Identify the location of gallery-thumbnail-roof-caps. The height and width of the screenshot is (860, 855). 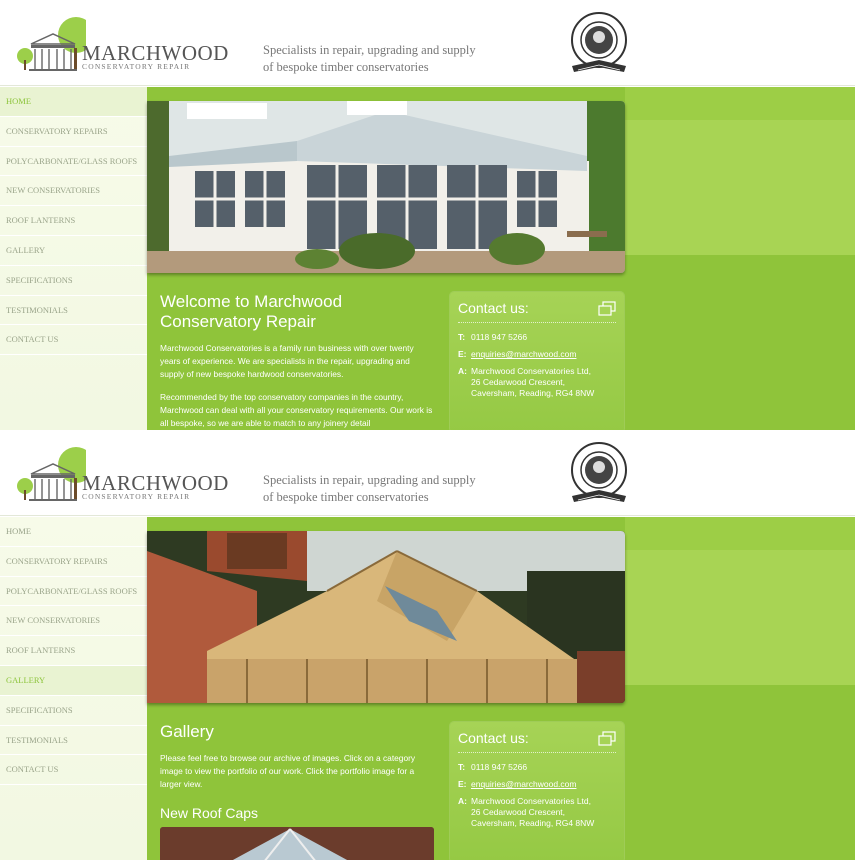
(297, 843).